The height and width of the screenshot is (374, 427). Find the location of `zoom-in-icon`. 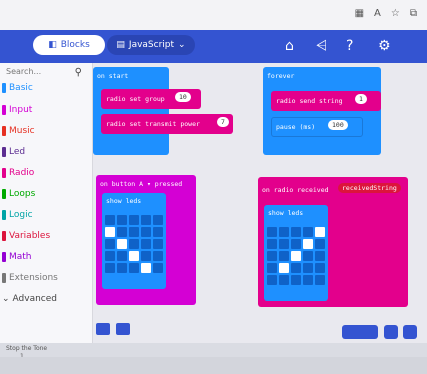

zoom-in-icon is located at coordinates (410, 332).